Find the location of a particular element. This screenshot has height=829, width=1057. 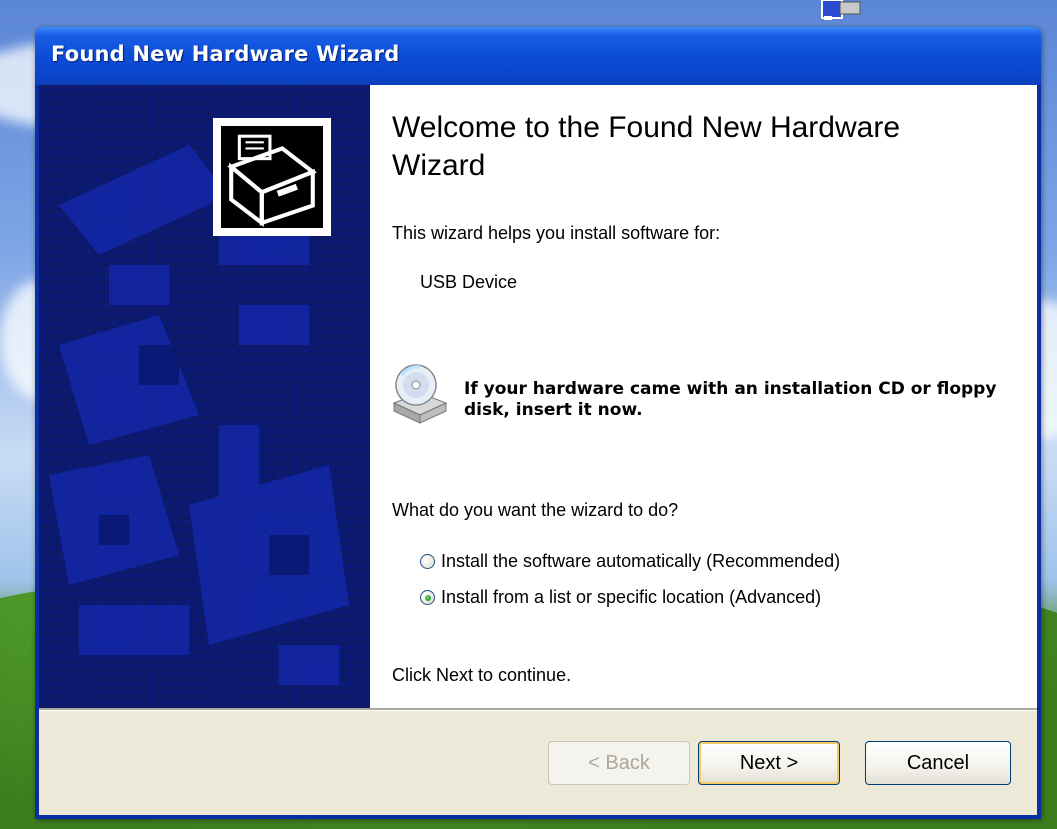

window-title: Found New Hardware Wizard is located at coordinates (225, 54).